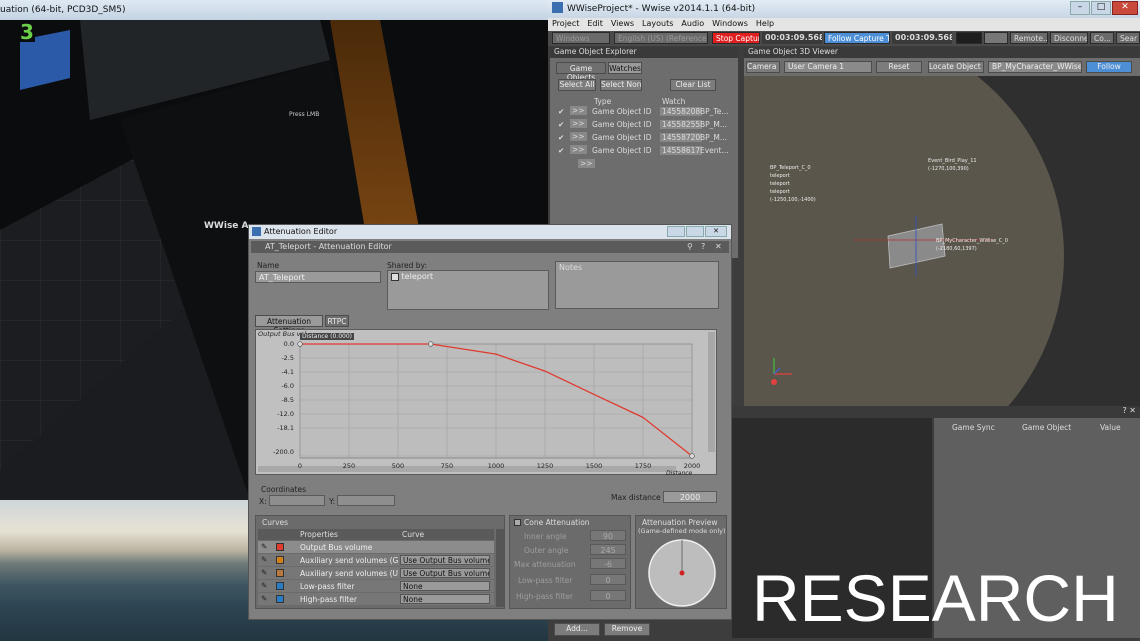  I want to click on shared-item: teleport, so click(418, 276).